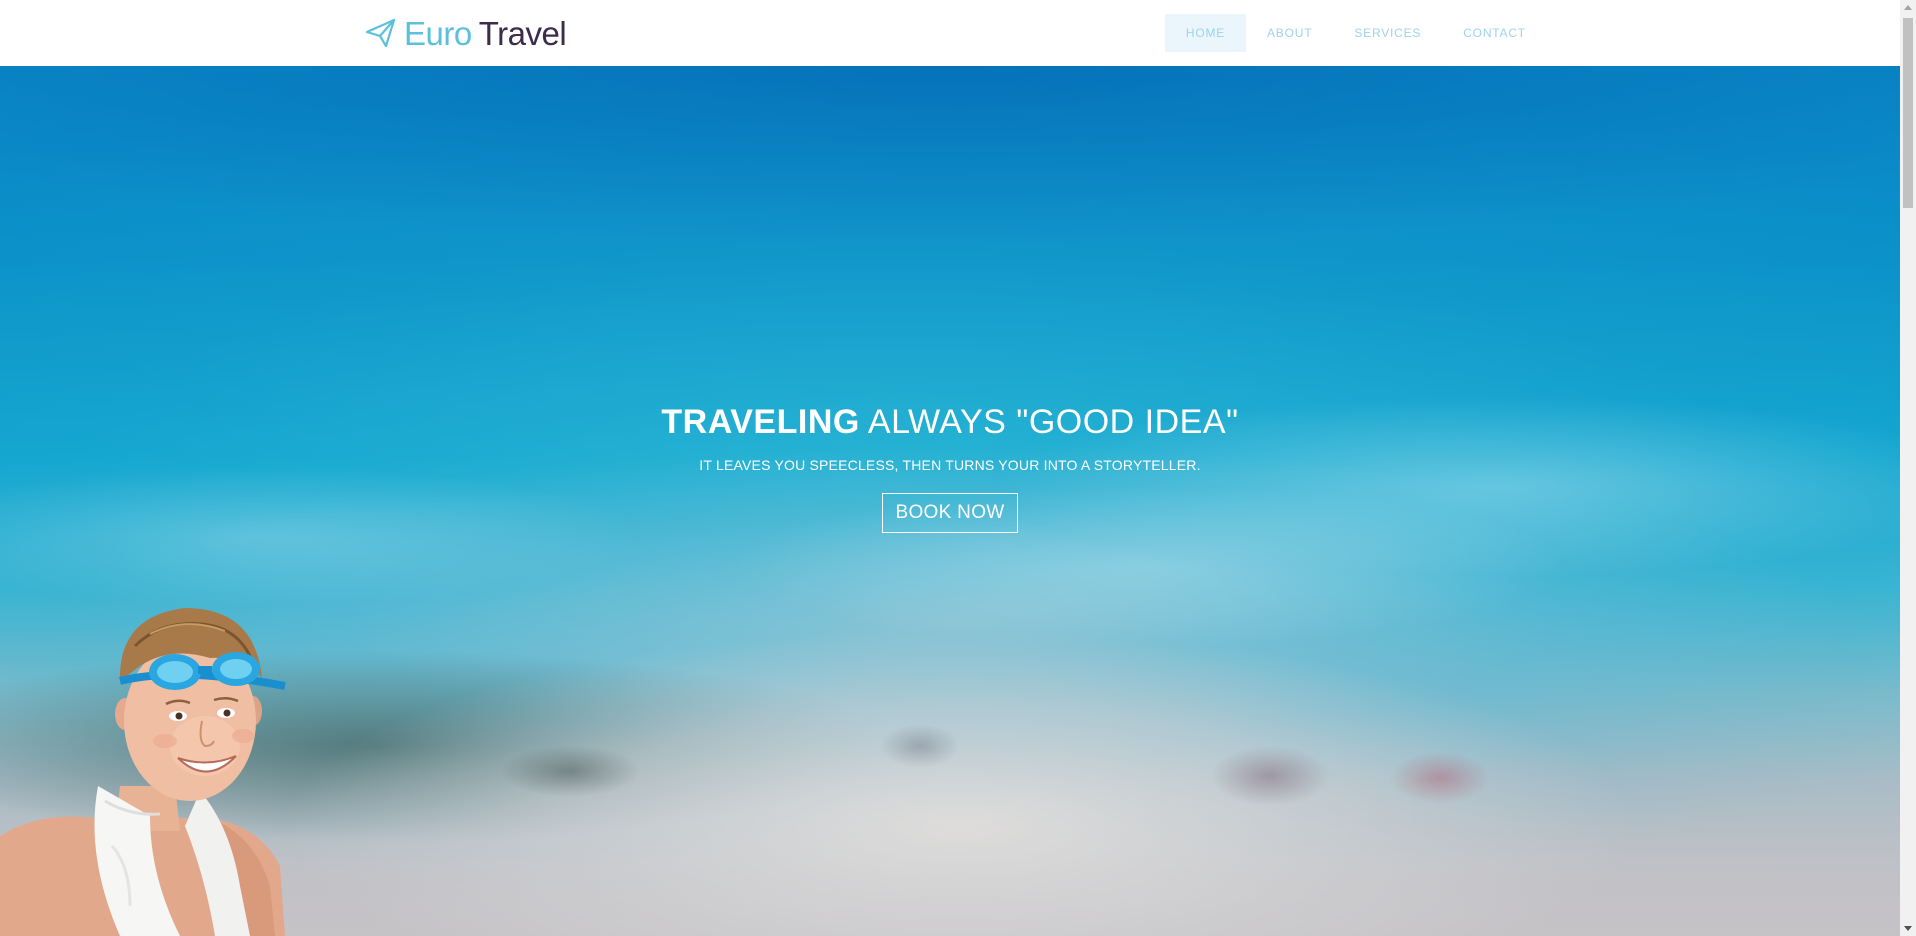 The height and width of the screenshot is (936, 1916). Describe the element at coordinates (1053, 422) in the screenshot. I see `hero-title-rest: ALWAYS "GOOD IDEA"` at that location.